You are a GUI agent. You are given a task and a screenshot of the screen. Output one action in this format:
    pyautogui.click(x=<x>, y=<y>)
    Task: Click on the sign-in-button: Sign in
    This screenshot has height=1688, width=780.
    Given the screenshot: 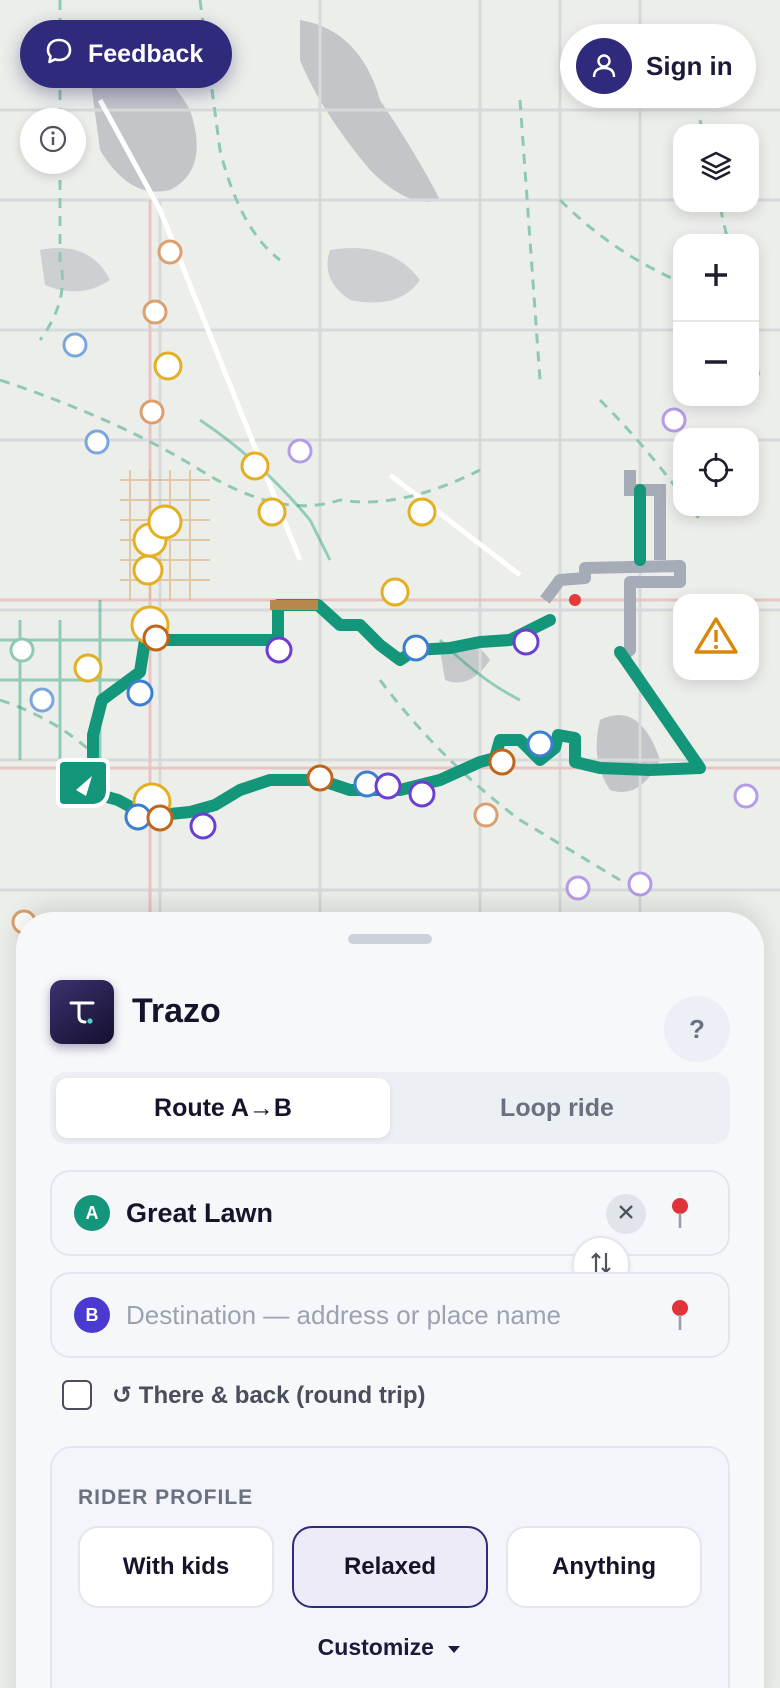 What is the action you would take?
    pyautogui.click(x=658, y=66)
    